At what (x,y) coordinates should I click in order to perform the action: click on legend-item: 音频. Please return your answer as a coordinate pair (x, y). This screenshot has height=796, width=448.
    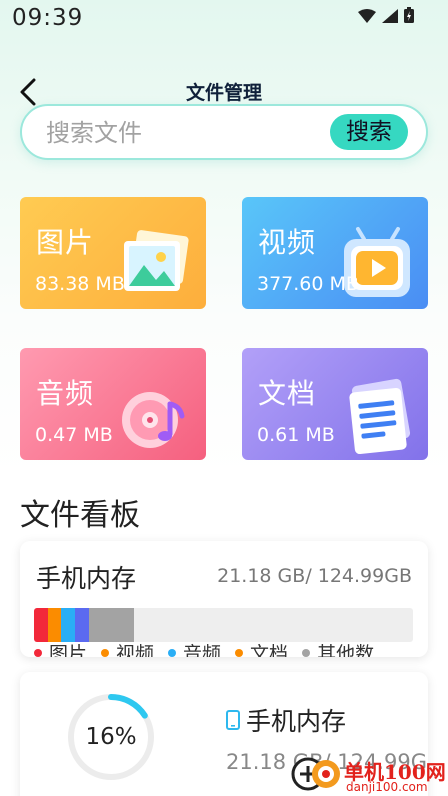
    Looking at the image, I should click on (194, 648).